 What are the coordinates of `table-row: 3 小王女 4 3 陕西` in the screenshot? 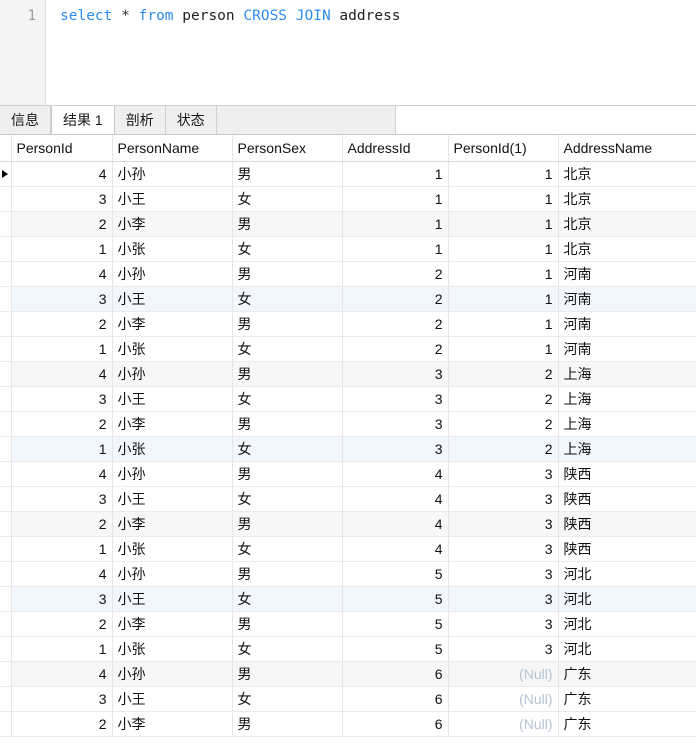 It's located at (348, 499).